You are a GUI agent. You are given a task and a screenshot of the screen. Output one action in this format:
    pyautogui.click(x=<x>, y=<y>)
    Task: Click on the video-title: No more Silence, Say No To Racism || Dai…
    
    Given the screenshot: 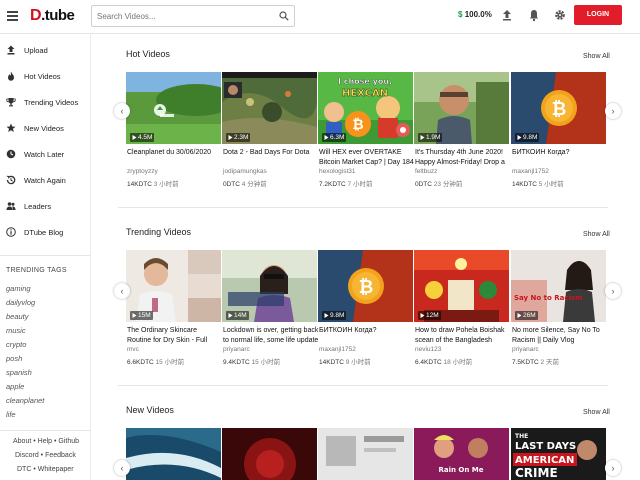 What is the action you would take?
    pyautogui.click(x=560, y=336)
    